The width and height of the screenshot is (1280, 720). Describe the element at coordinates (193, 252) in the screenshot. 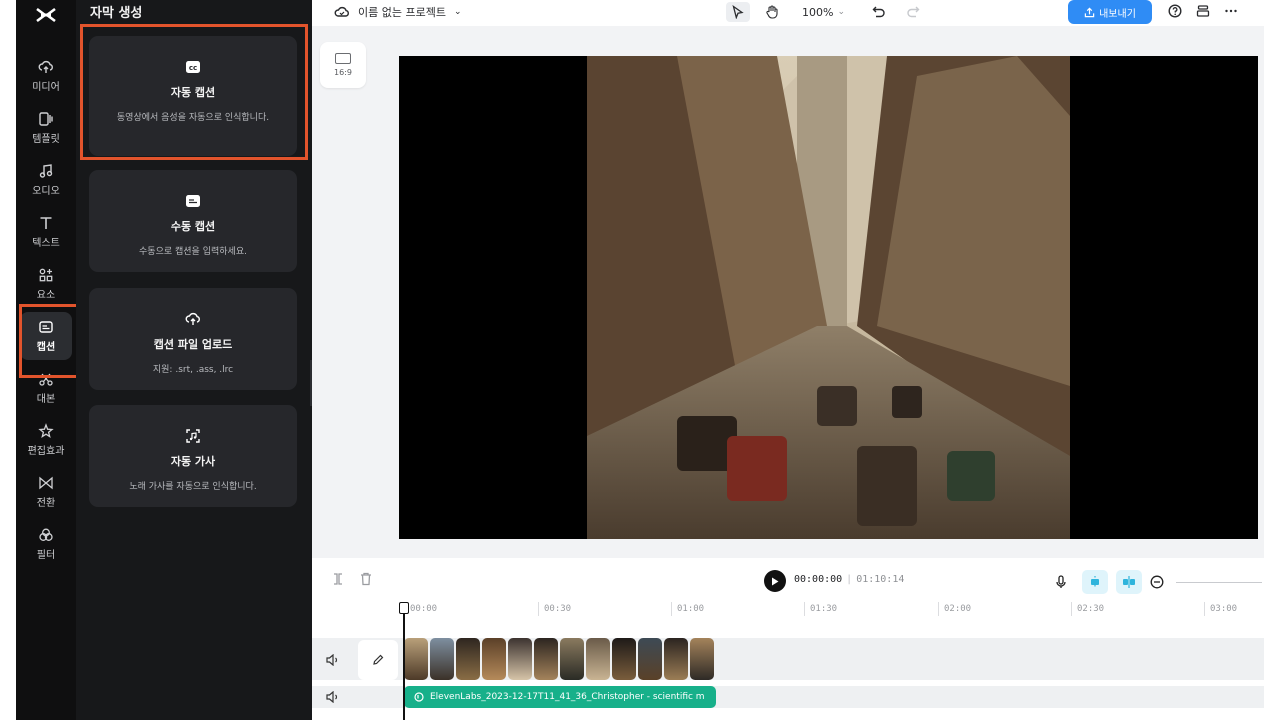

I see `card-desc: 수동으로 캡션을 입력하세요.` at that location.